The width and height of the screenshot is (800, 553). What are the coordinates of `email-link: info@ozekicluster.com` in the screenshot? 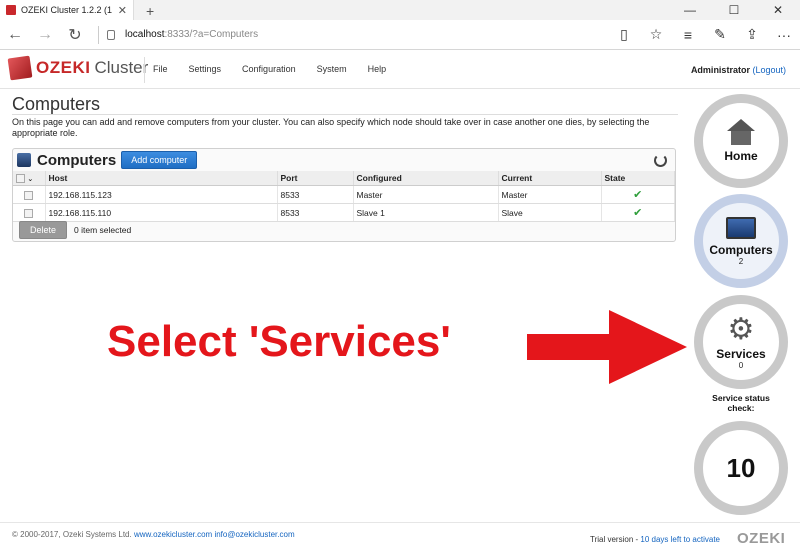 It's located at (254, 534).